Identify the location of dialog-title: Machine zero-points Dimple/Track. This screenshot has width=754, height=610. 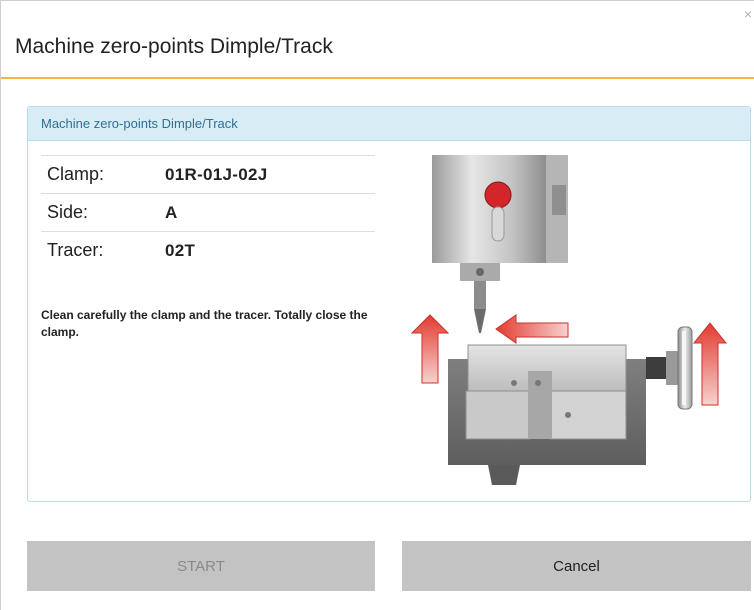
(174, 46).